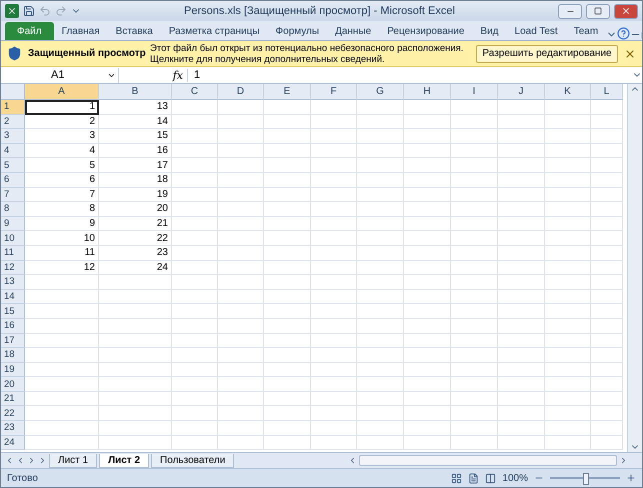 This screenshot has height=488, width=643. I want to click on column-header: K, so click(568, 92).